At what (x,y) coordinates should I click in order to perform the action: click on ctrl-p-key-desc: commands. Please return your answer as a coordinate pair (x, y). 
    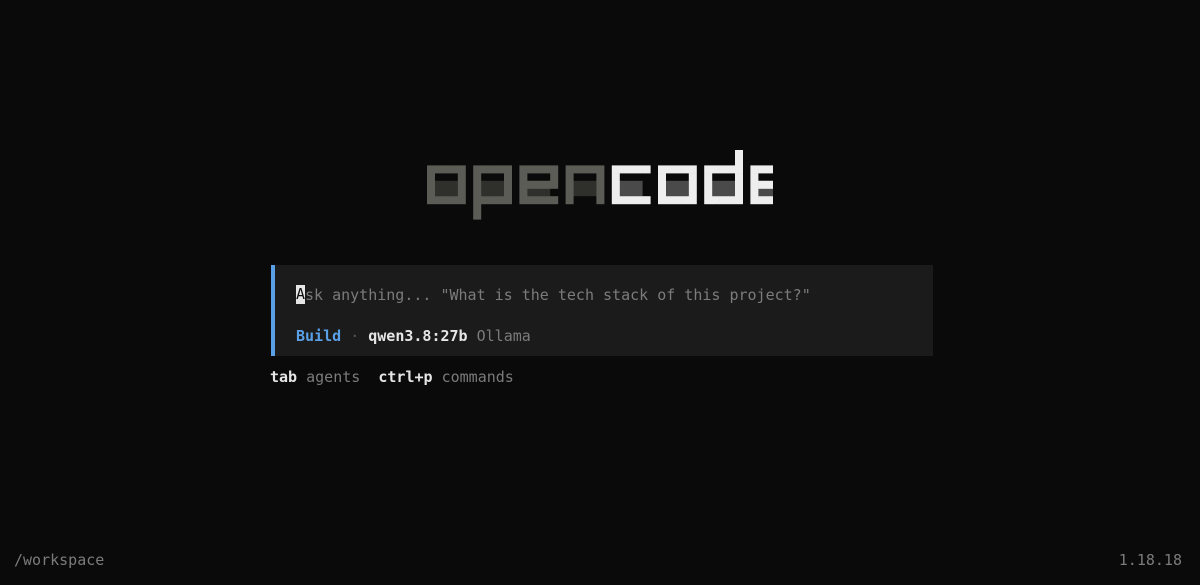
    Looking at the image, I should click on (477, 377).